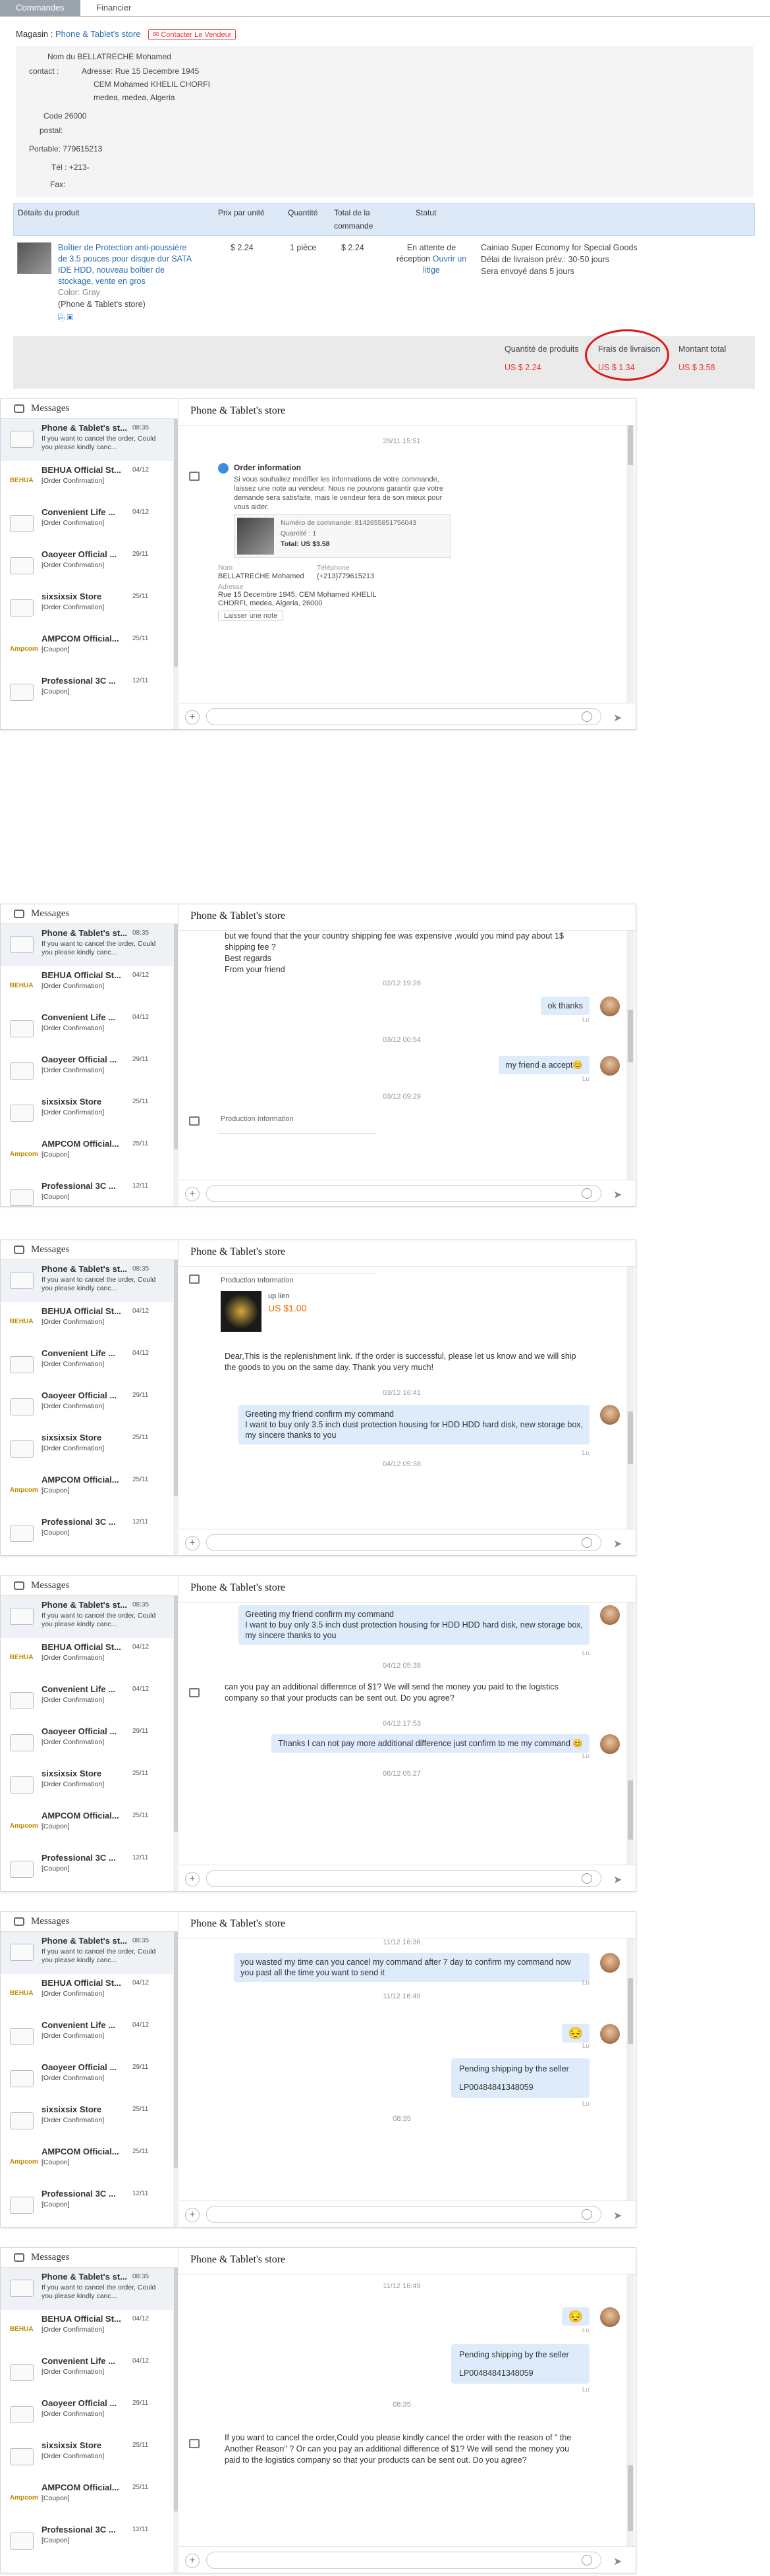 The height and width of the screenshot is (2576, 770). What do you see at coordinates (251, 616) in the screenshot?
I see `leave-note-button: Laisser une note` at bounding box center [251, 616].